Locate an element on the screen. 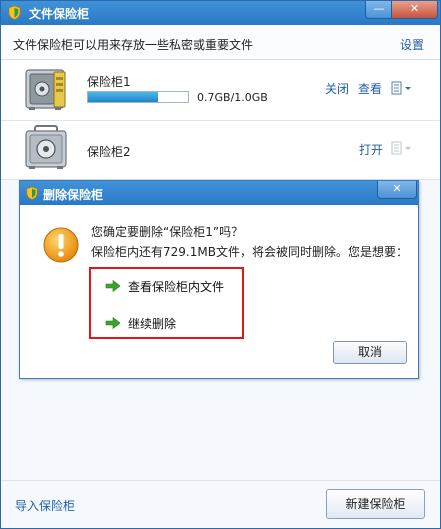 The image size is (441, 529). view-files-label: 查看保险柜内文件 is located at coordinates (176, 286).